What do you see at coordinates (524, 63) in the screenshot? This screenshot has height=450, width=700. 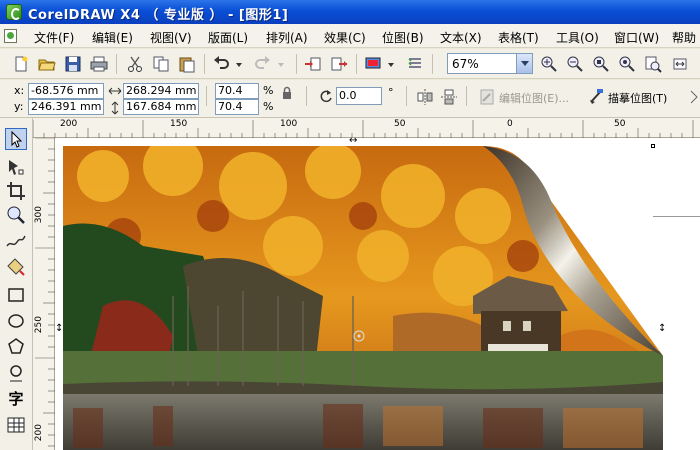 I see `chevron-down-icon` at bounding box center [524, 63].